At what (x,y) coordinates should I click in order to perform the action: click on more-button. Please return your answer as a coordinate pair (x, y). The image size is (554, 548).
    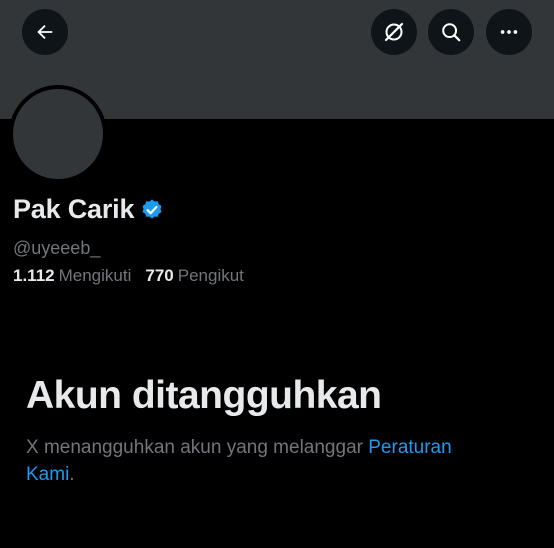
    Looking at the image, I should click on (509, 32).